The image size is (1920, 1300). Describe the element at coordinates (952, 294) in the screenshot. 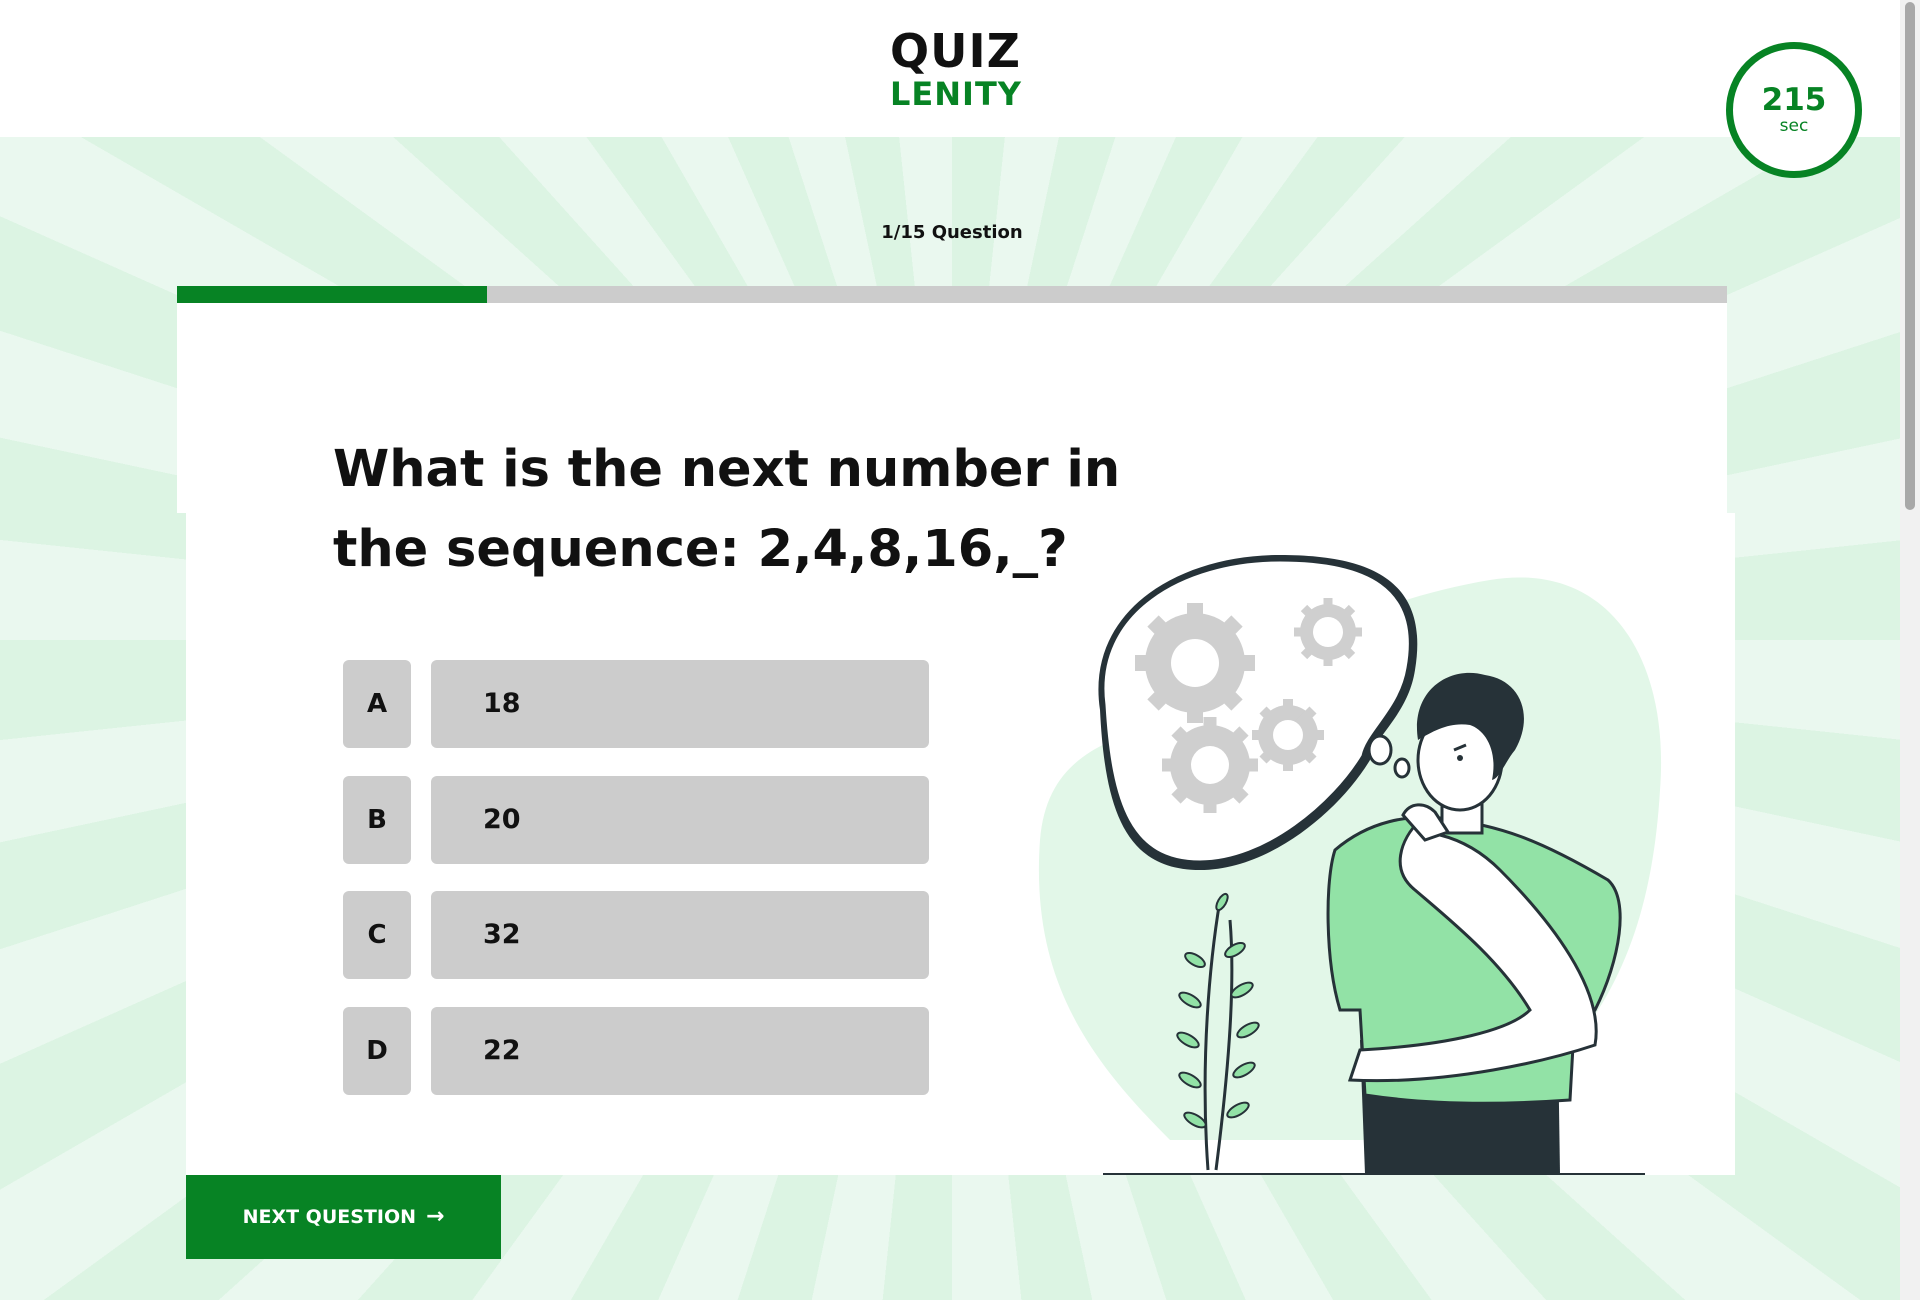

I see `progress-bar` at that location.